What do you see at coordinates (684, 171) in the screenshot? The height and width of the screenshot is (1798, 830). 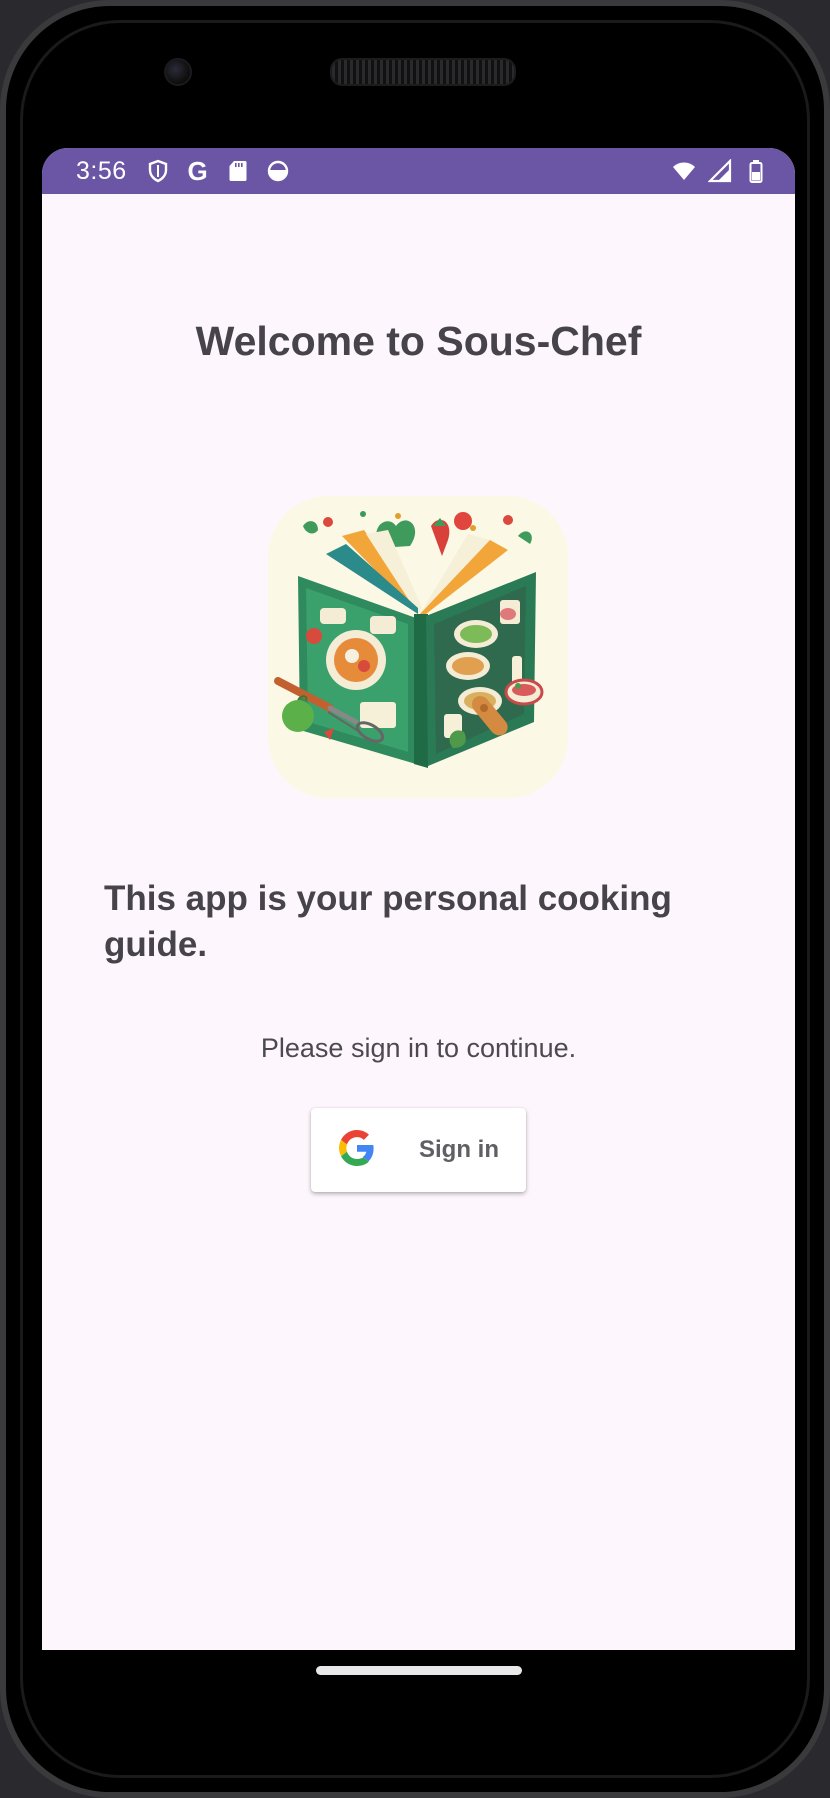 I see `wifi-icon` at bounding box center [684, 171].